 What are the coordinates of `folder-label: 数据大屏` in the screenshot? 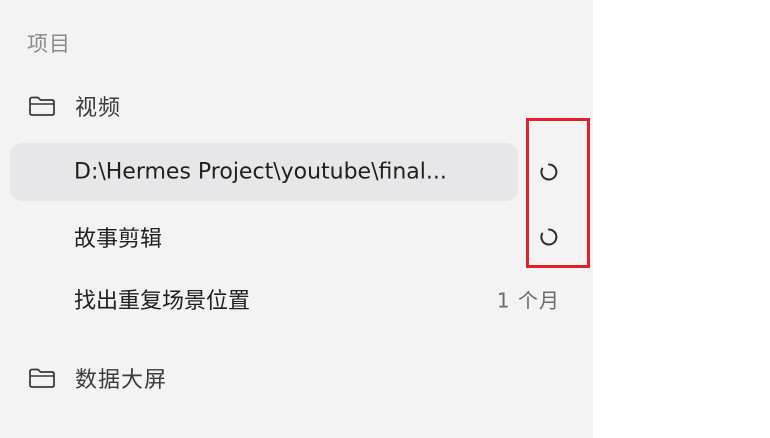 It's located at (121, 380).